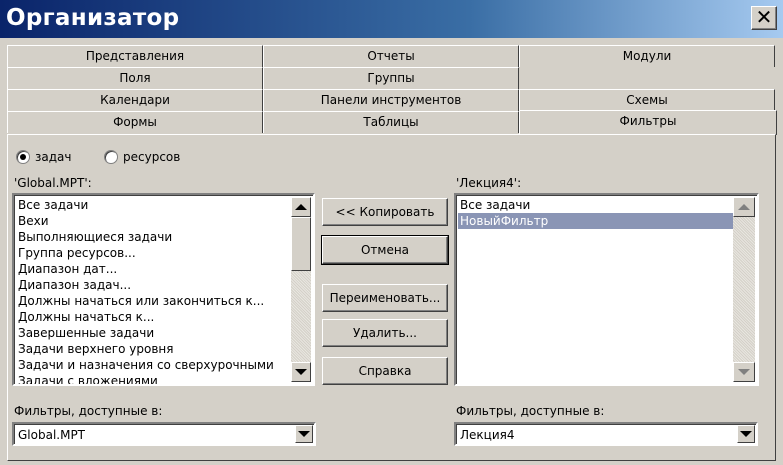 The image size is (783, 465). What do you see at coordinates (489, 183) in the screenshot?
I see `right-list-label: 'Лекция4':` at bounding box center [489, 183].